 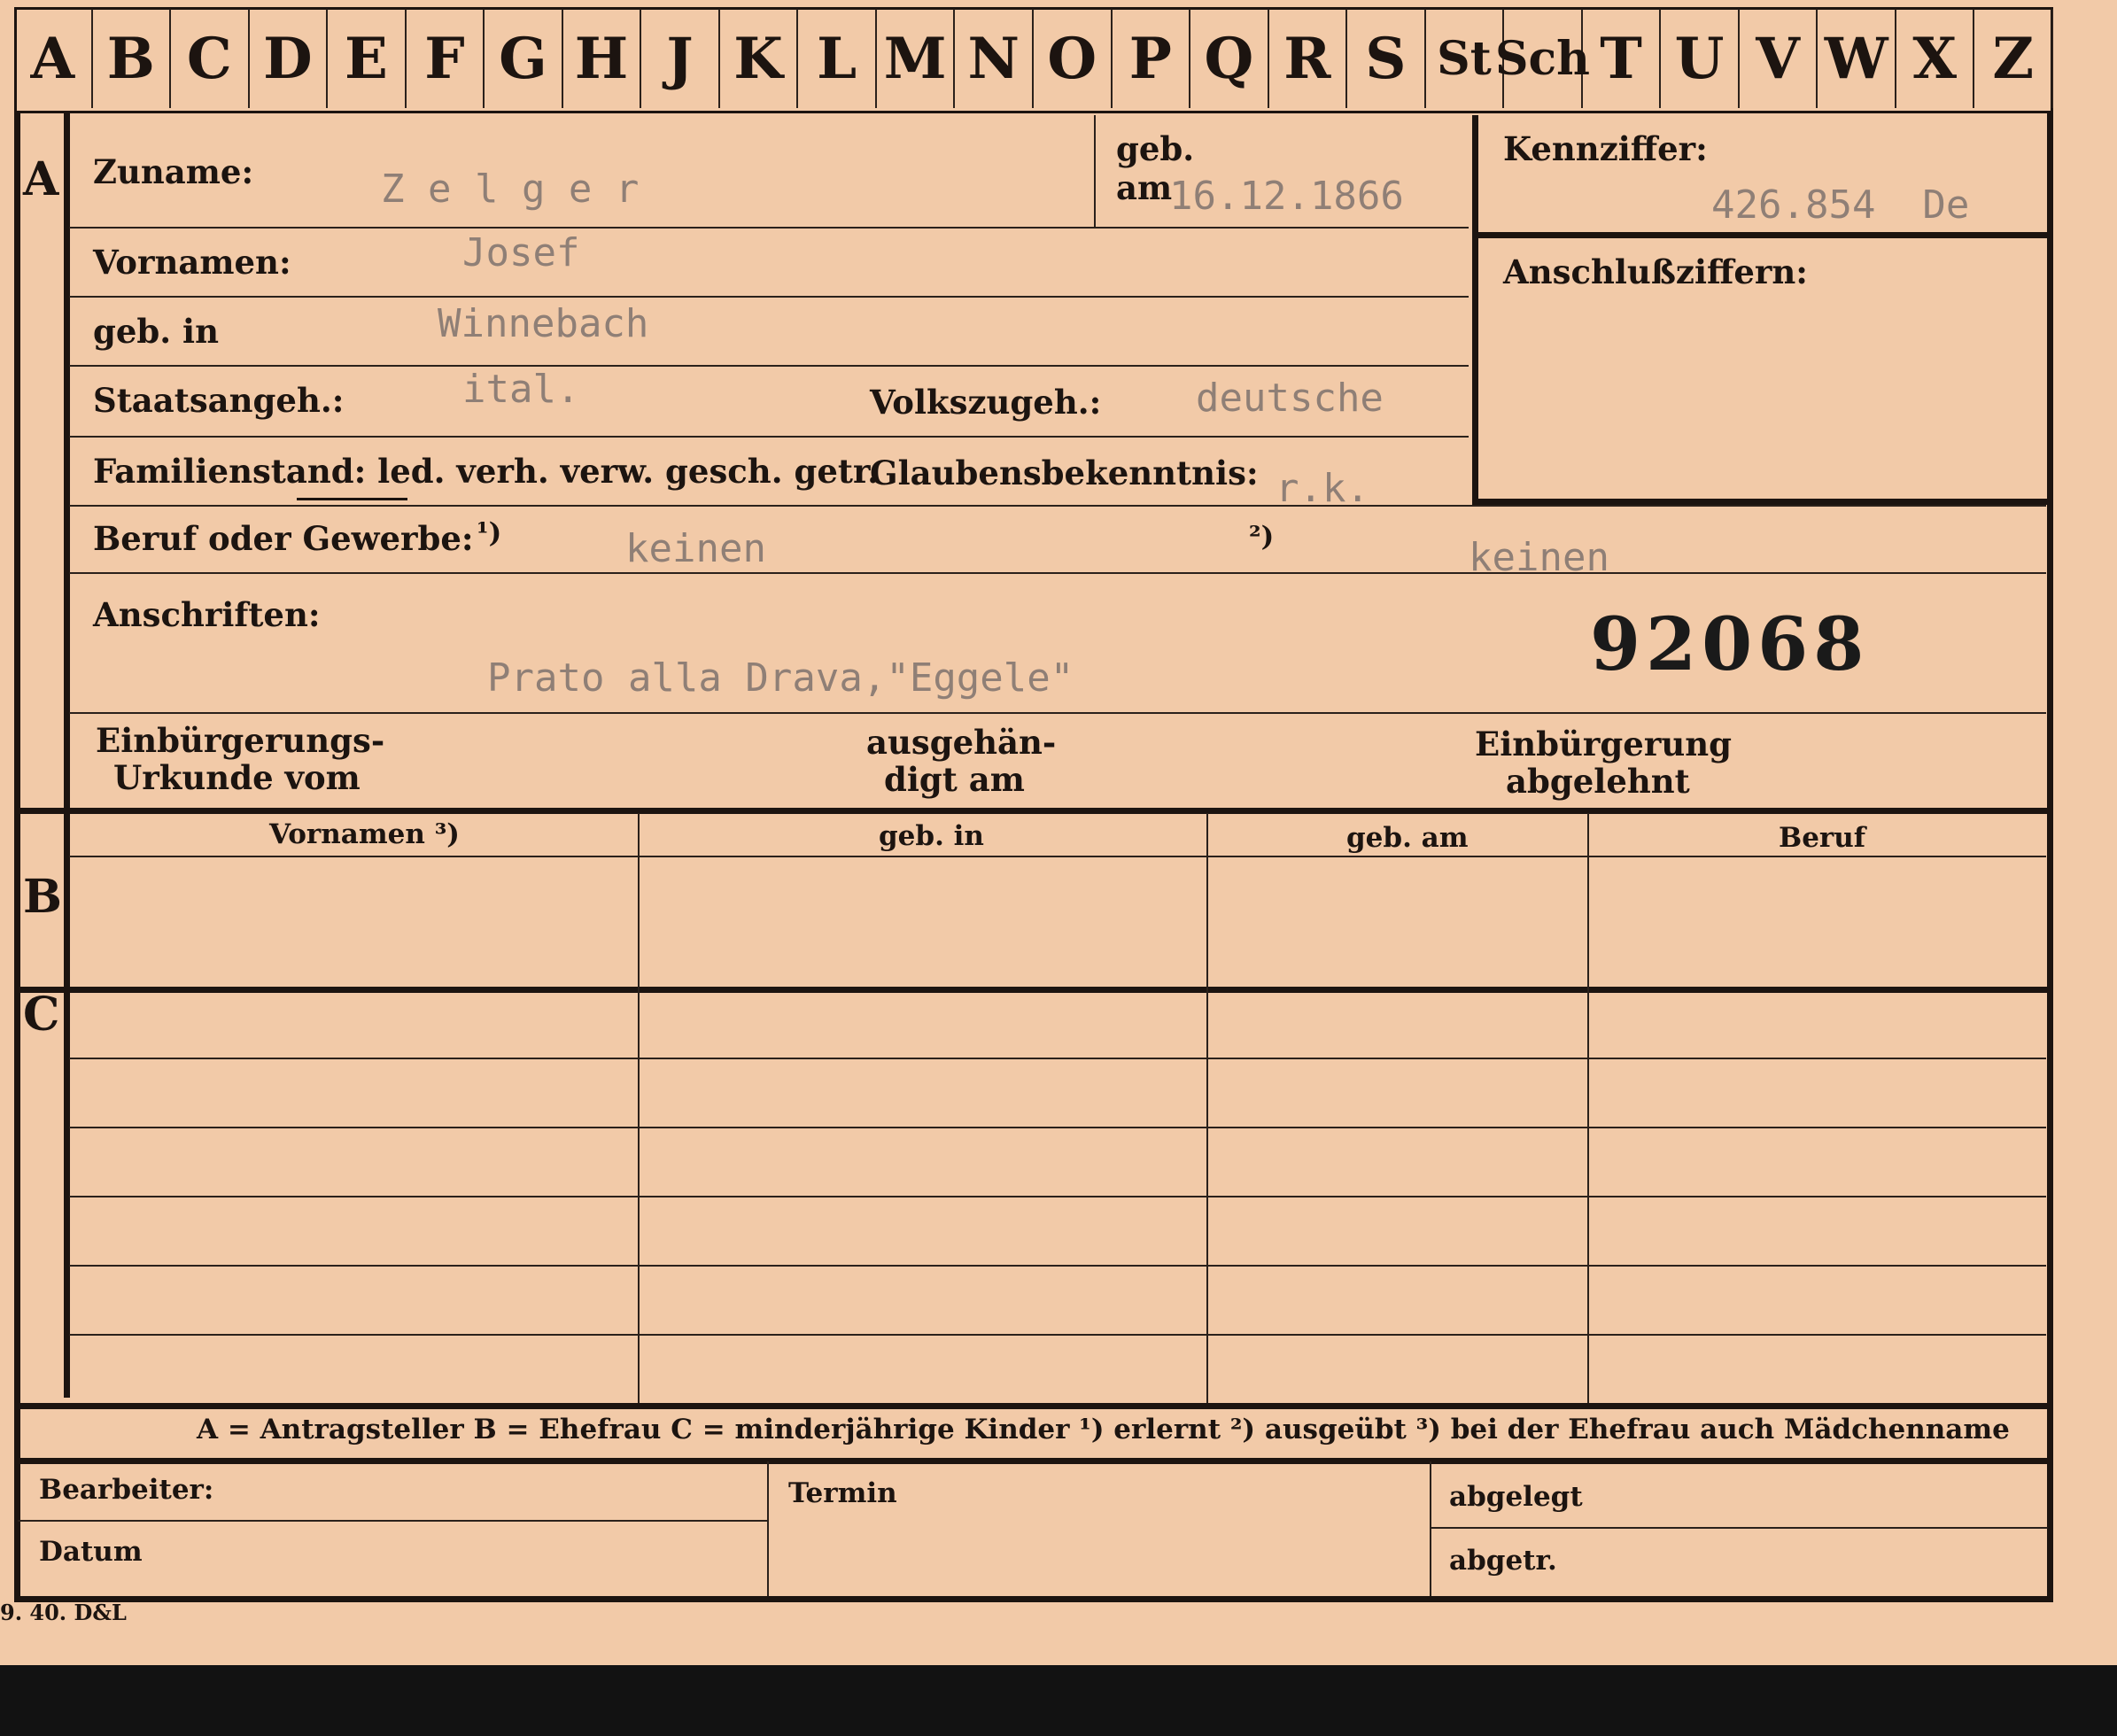 What do you see at coordinates (219, 401) in the screenshot?
I see `staatsangeh-label: Staatsangeh.:` at bounding box center [219, 401].